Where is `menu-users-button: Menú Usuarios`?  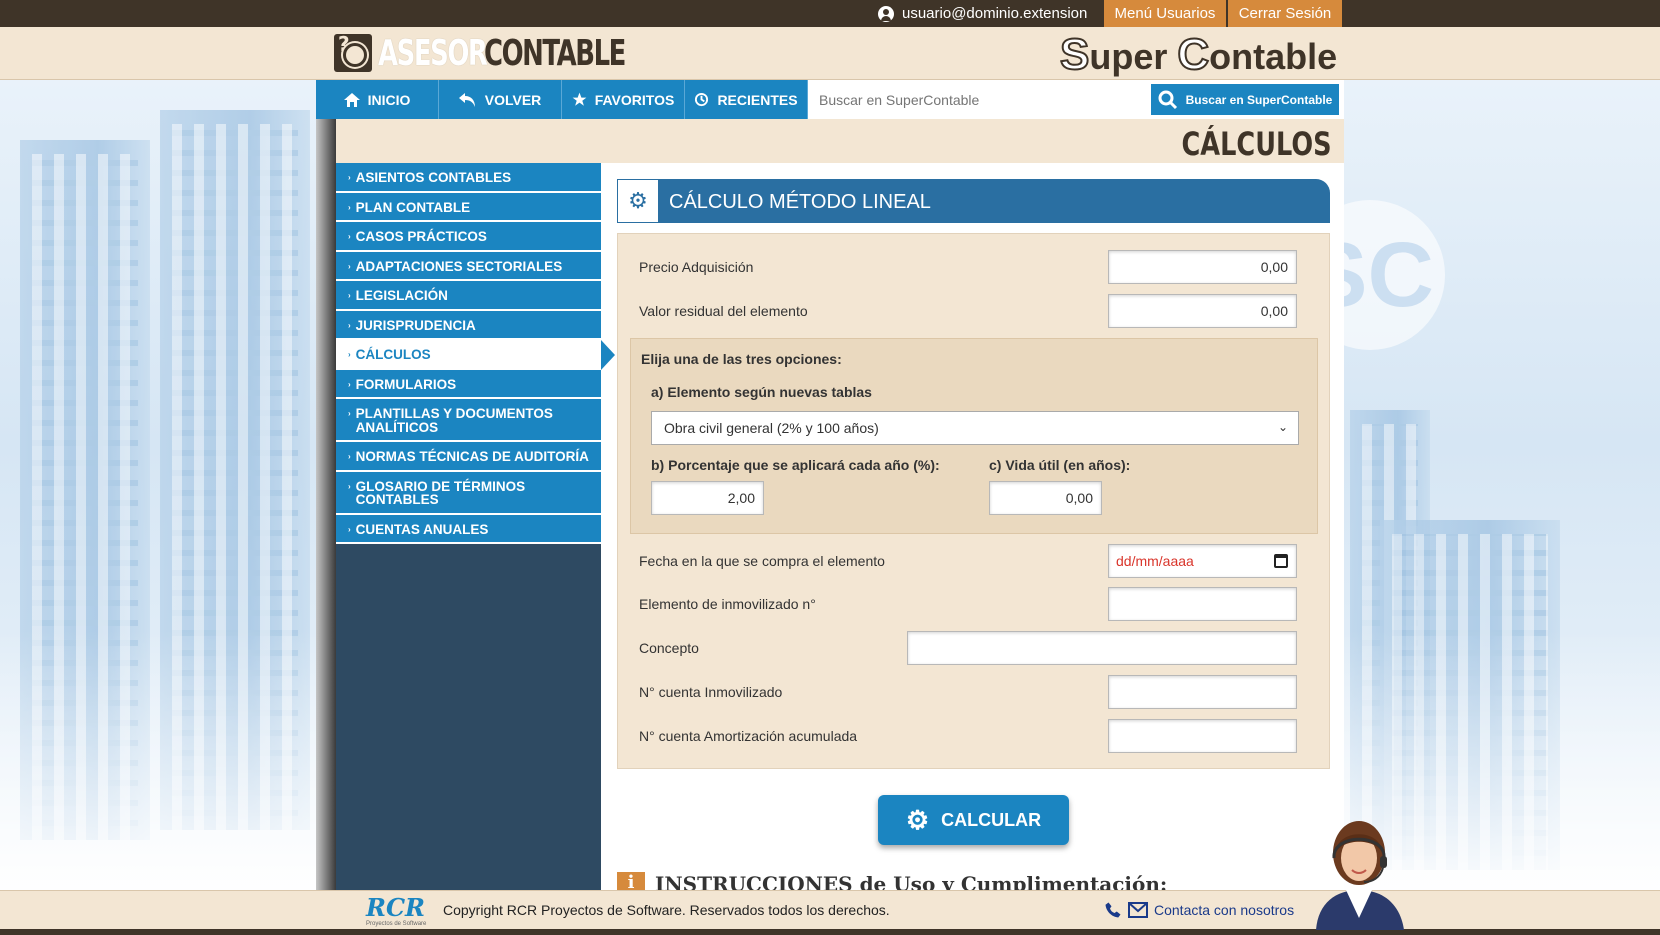
menu-users-button: Menú Usuarios is located at coordinates (1165, 13).